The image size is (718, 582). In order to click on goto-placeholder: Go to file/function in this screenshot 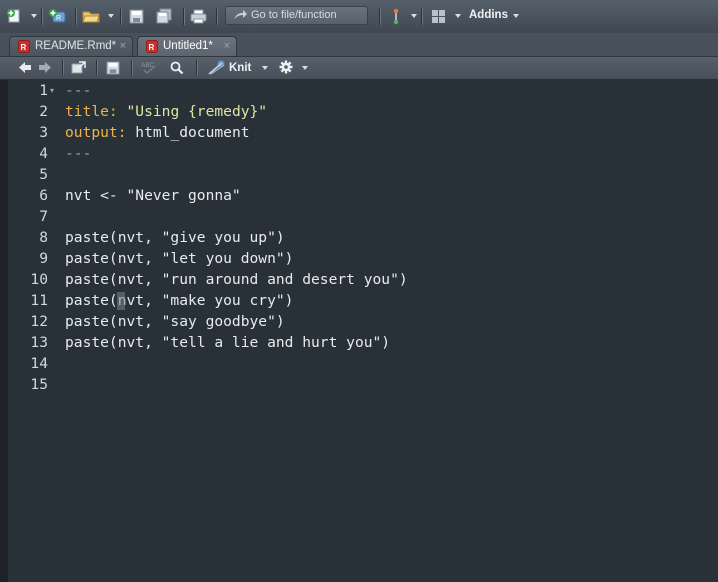, I will do `click(294, 15)`.